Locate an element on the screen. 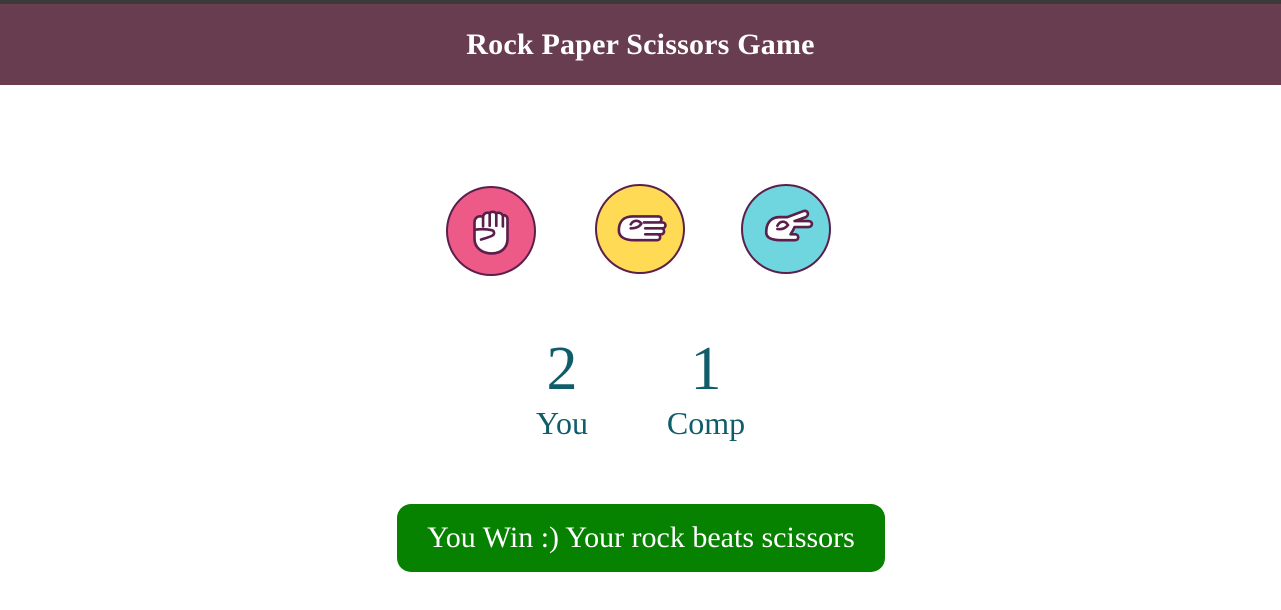 The image size is (1281, 610). header: Rock Paper Scissors Game is located at coordinates (640, 44).